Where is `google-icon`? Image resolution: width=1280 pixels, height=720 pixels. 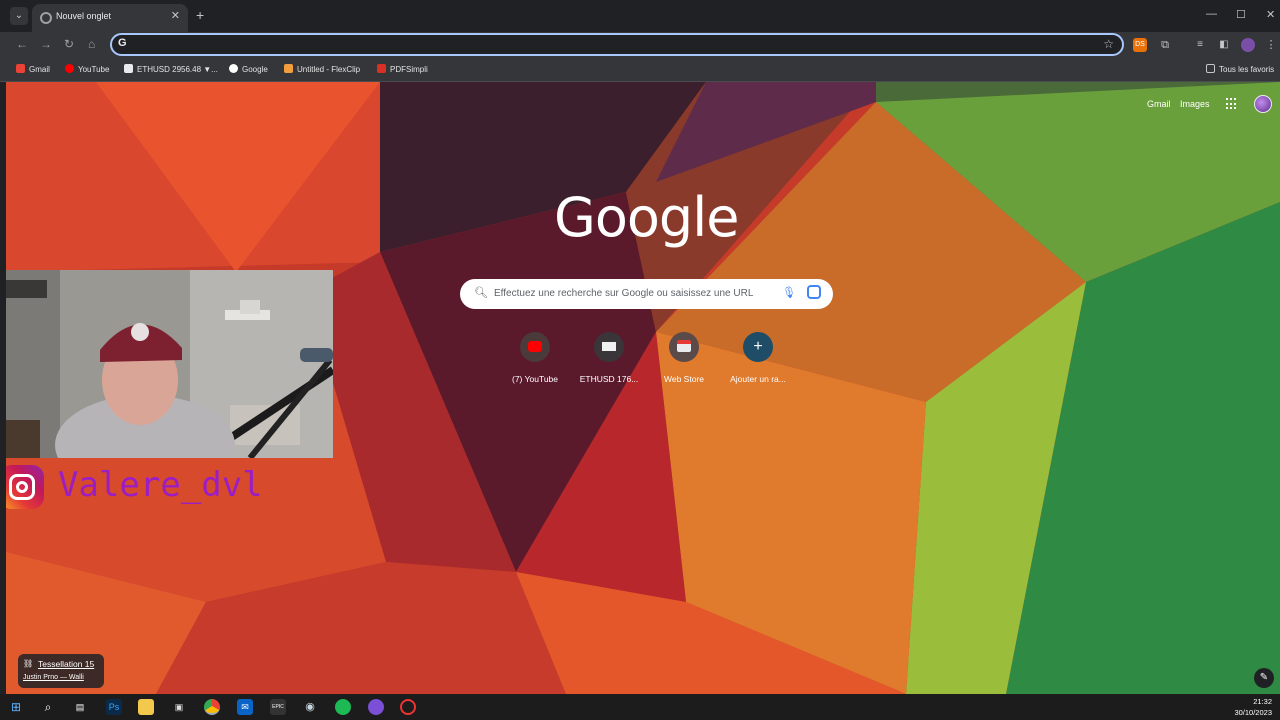
google-icon is located at coordinates (233, 68).